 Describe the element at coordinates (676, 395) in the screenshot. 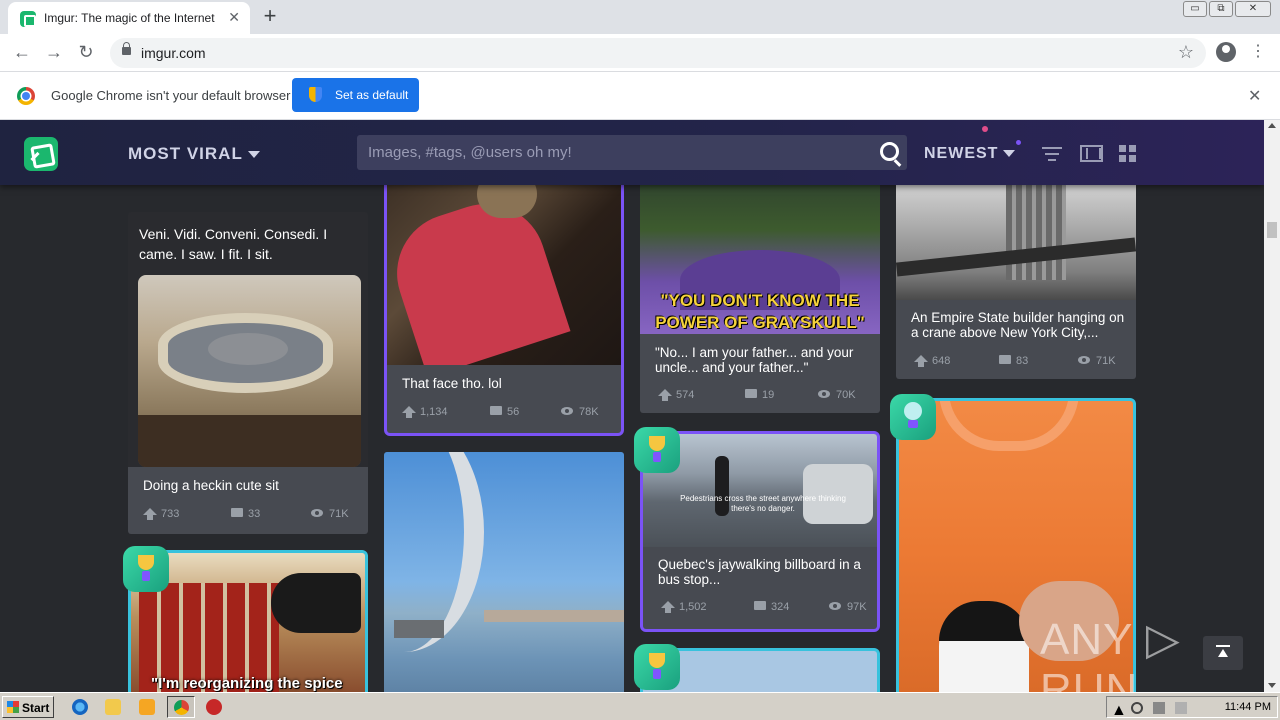

I see `upvote-count: 574` at that location.